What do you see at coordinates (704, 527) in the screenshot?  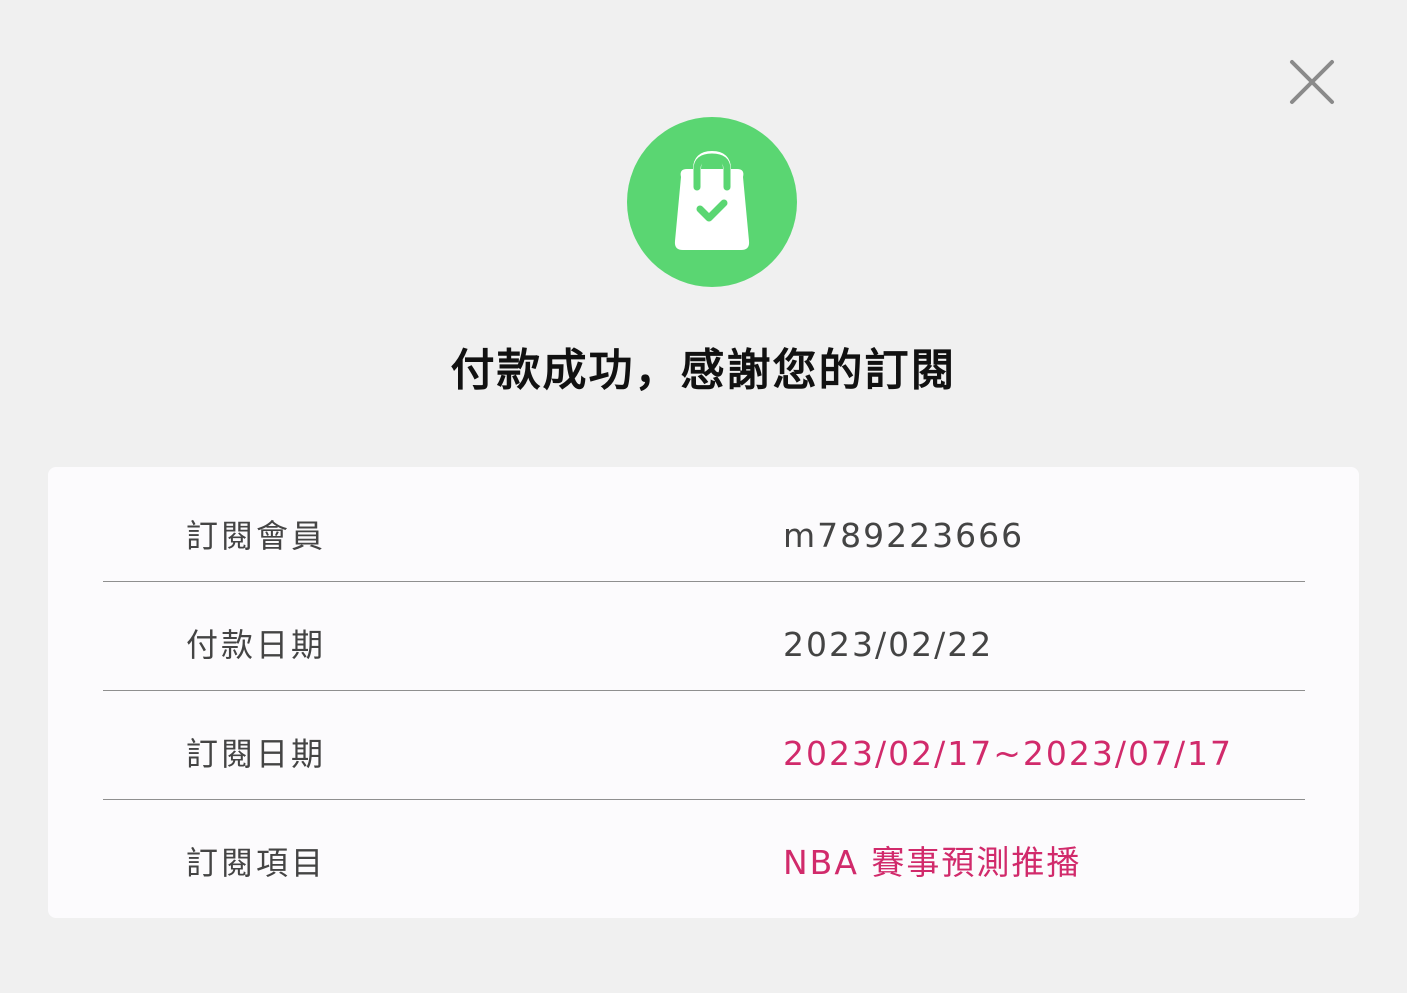 I see `detail-row-member: 訂閱會員 m789223666` at bounding box center [704, 527].